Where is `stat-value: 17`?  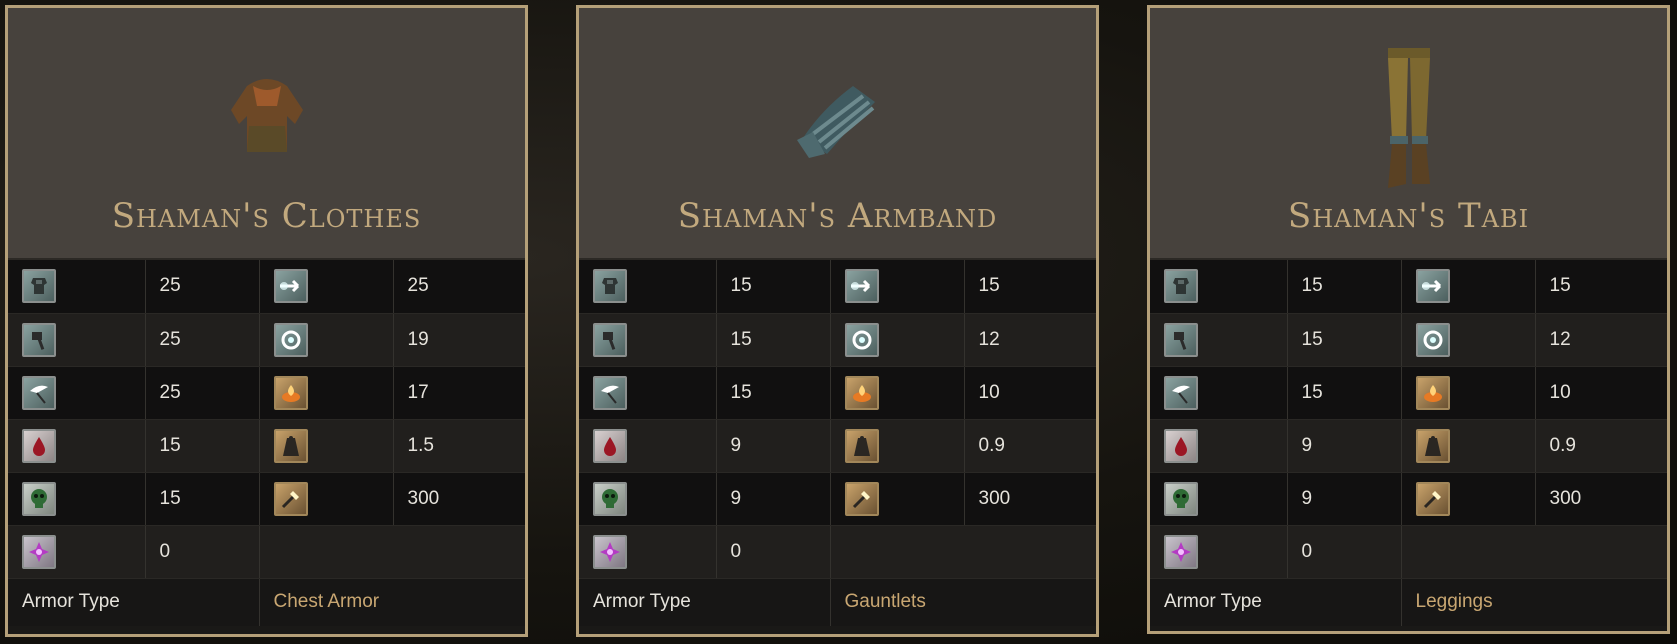
stat-value: 17 is located at coordinates (459, 393).